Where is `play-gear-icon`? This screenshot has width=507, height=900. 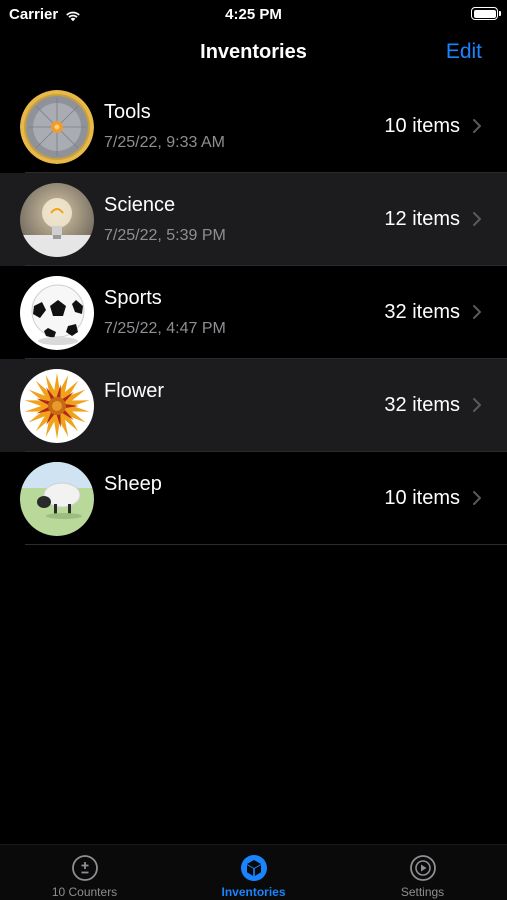
play-gear-icon is located at coordinates (422, 868).